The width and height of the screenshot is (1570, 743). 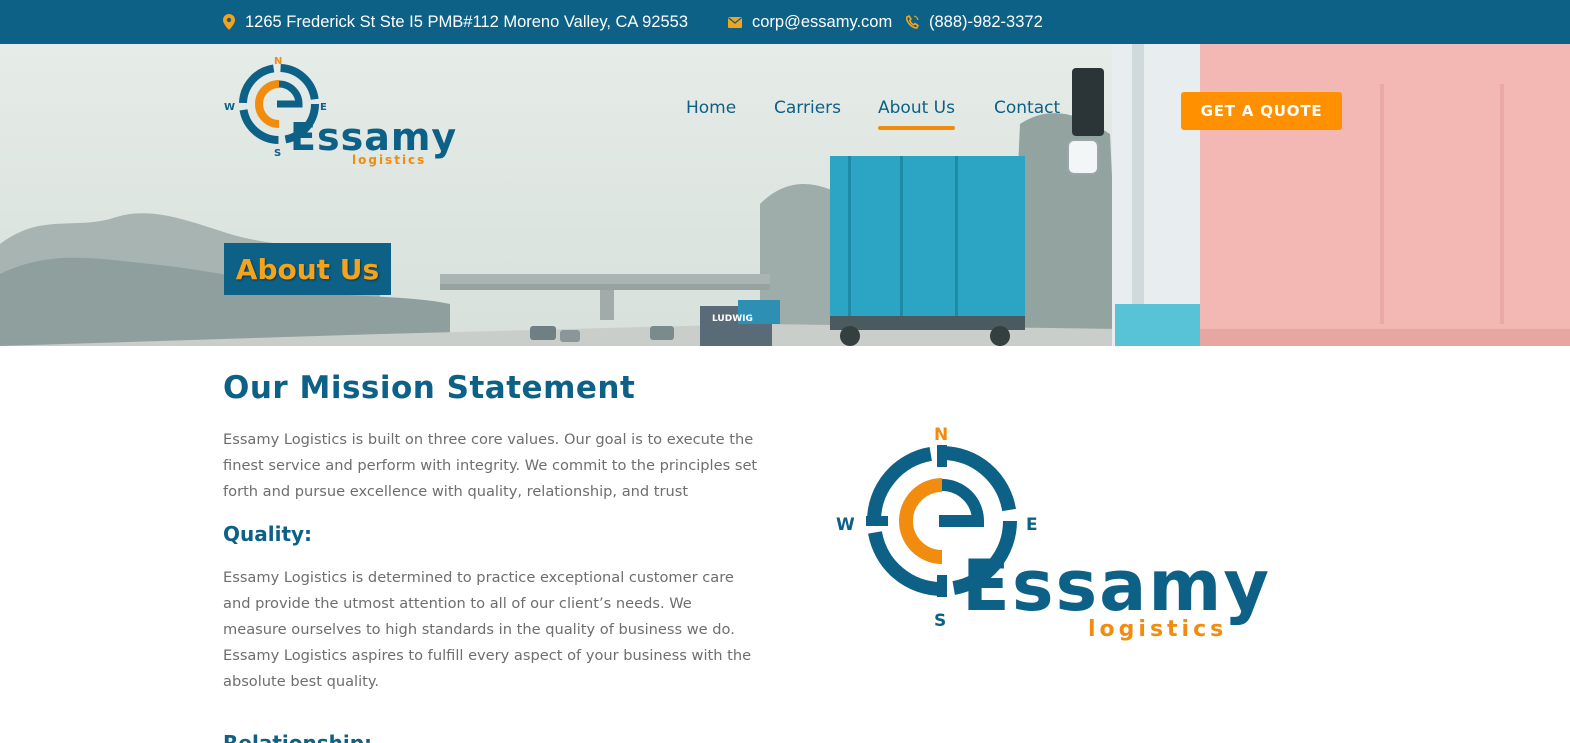 What do you see at coordinates (916, 114) in the screenshot?
I see `nav-about-us: About Us` at bounding box center [916, 114].